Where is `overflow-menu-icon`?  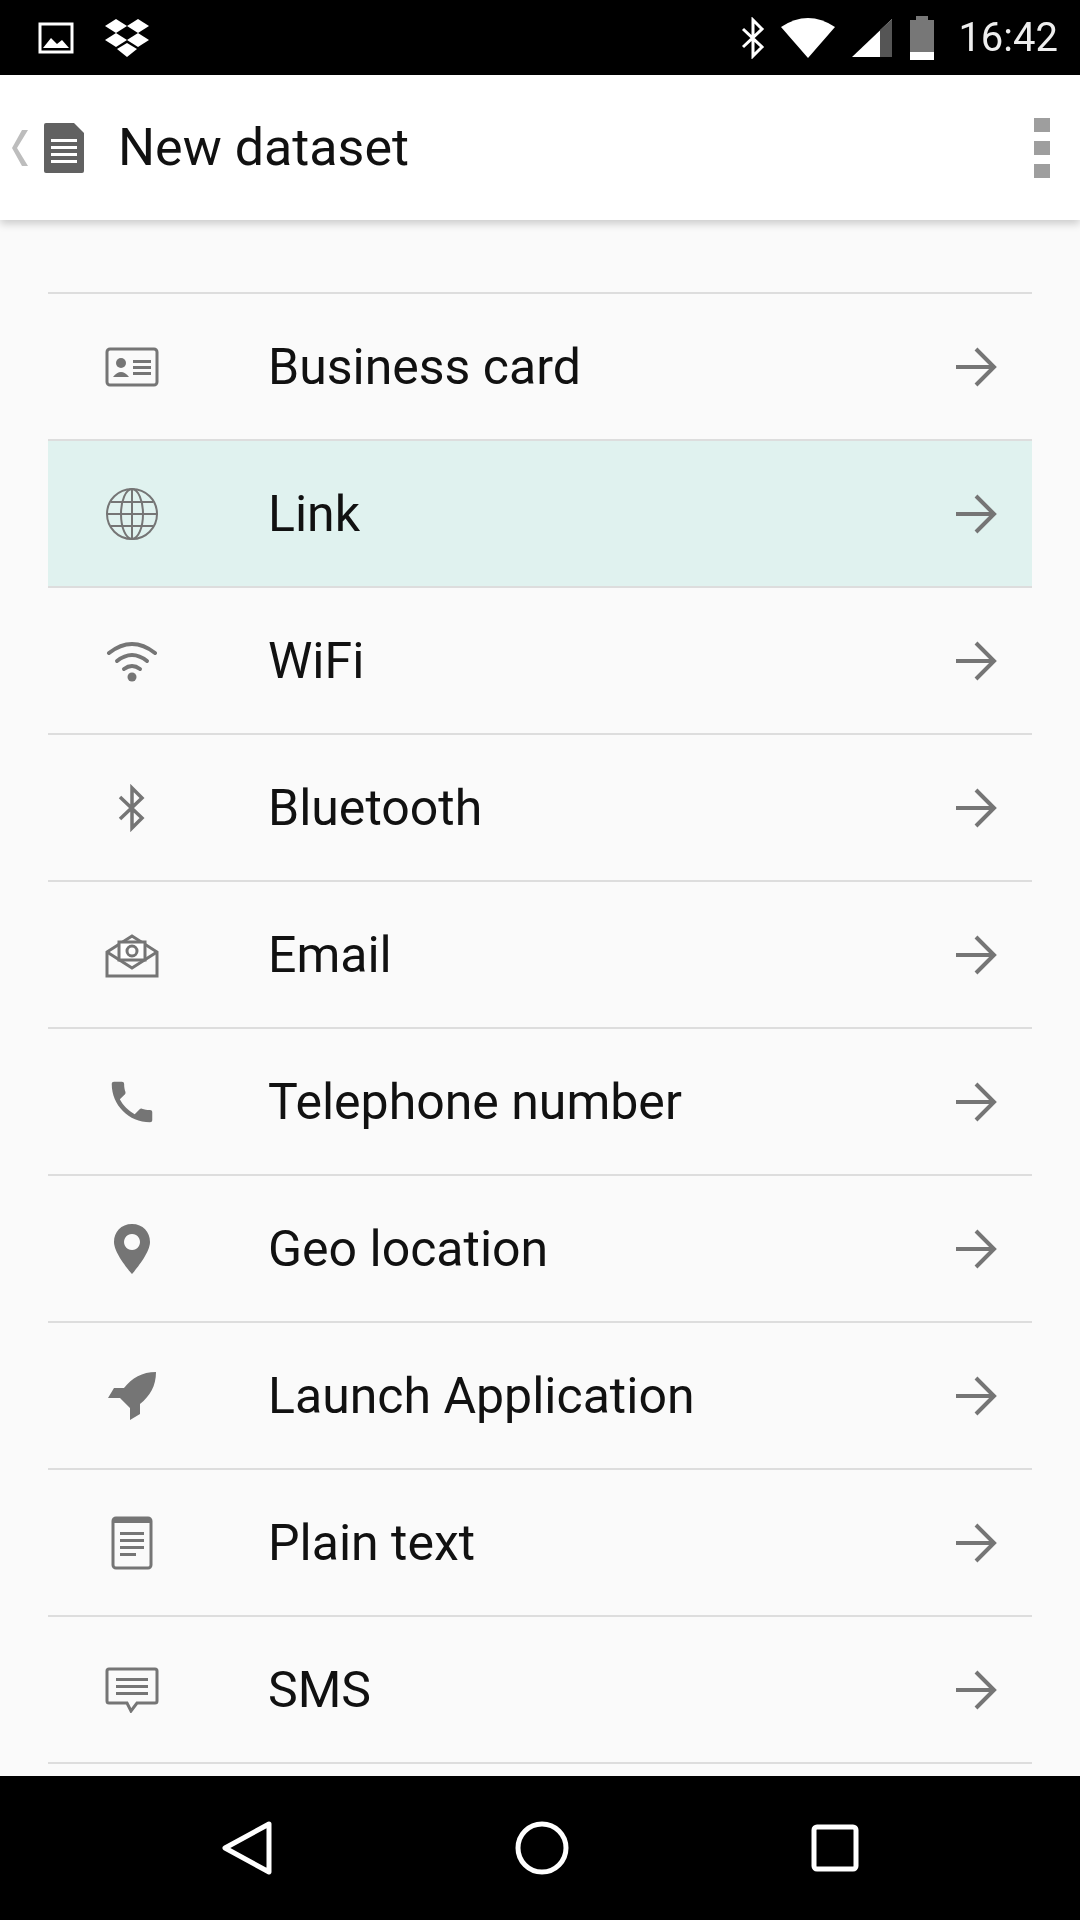 overflow-menu-icon is located at coordinates (1042, 147).